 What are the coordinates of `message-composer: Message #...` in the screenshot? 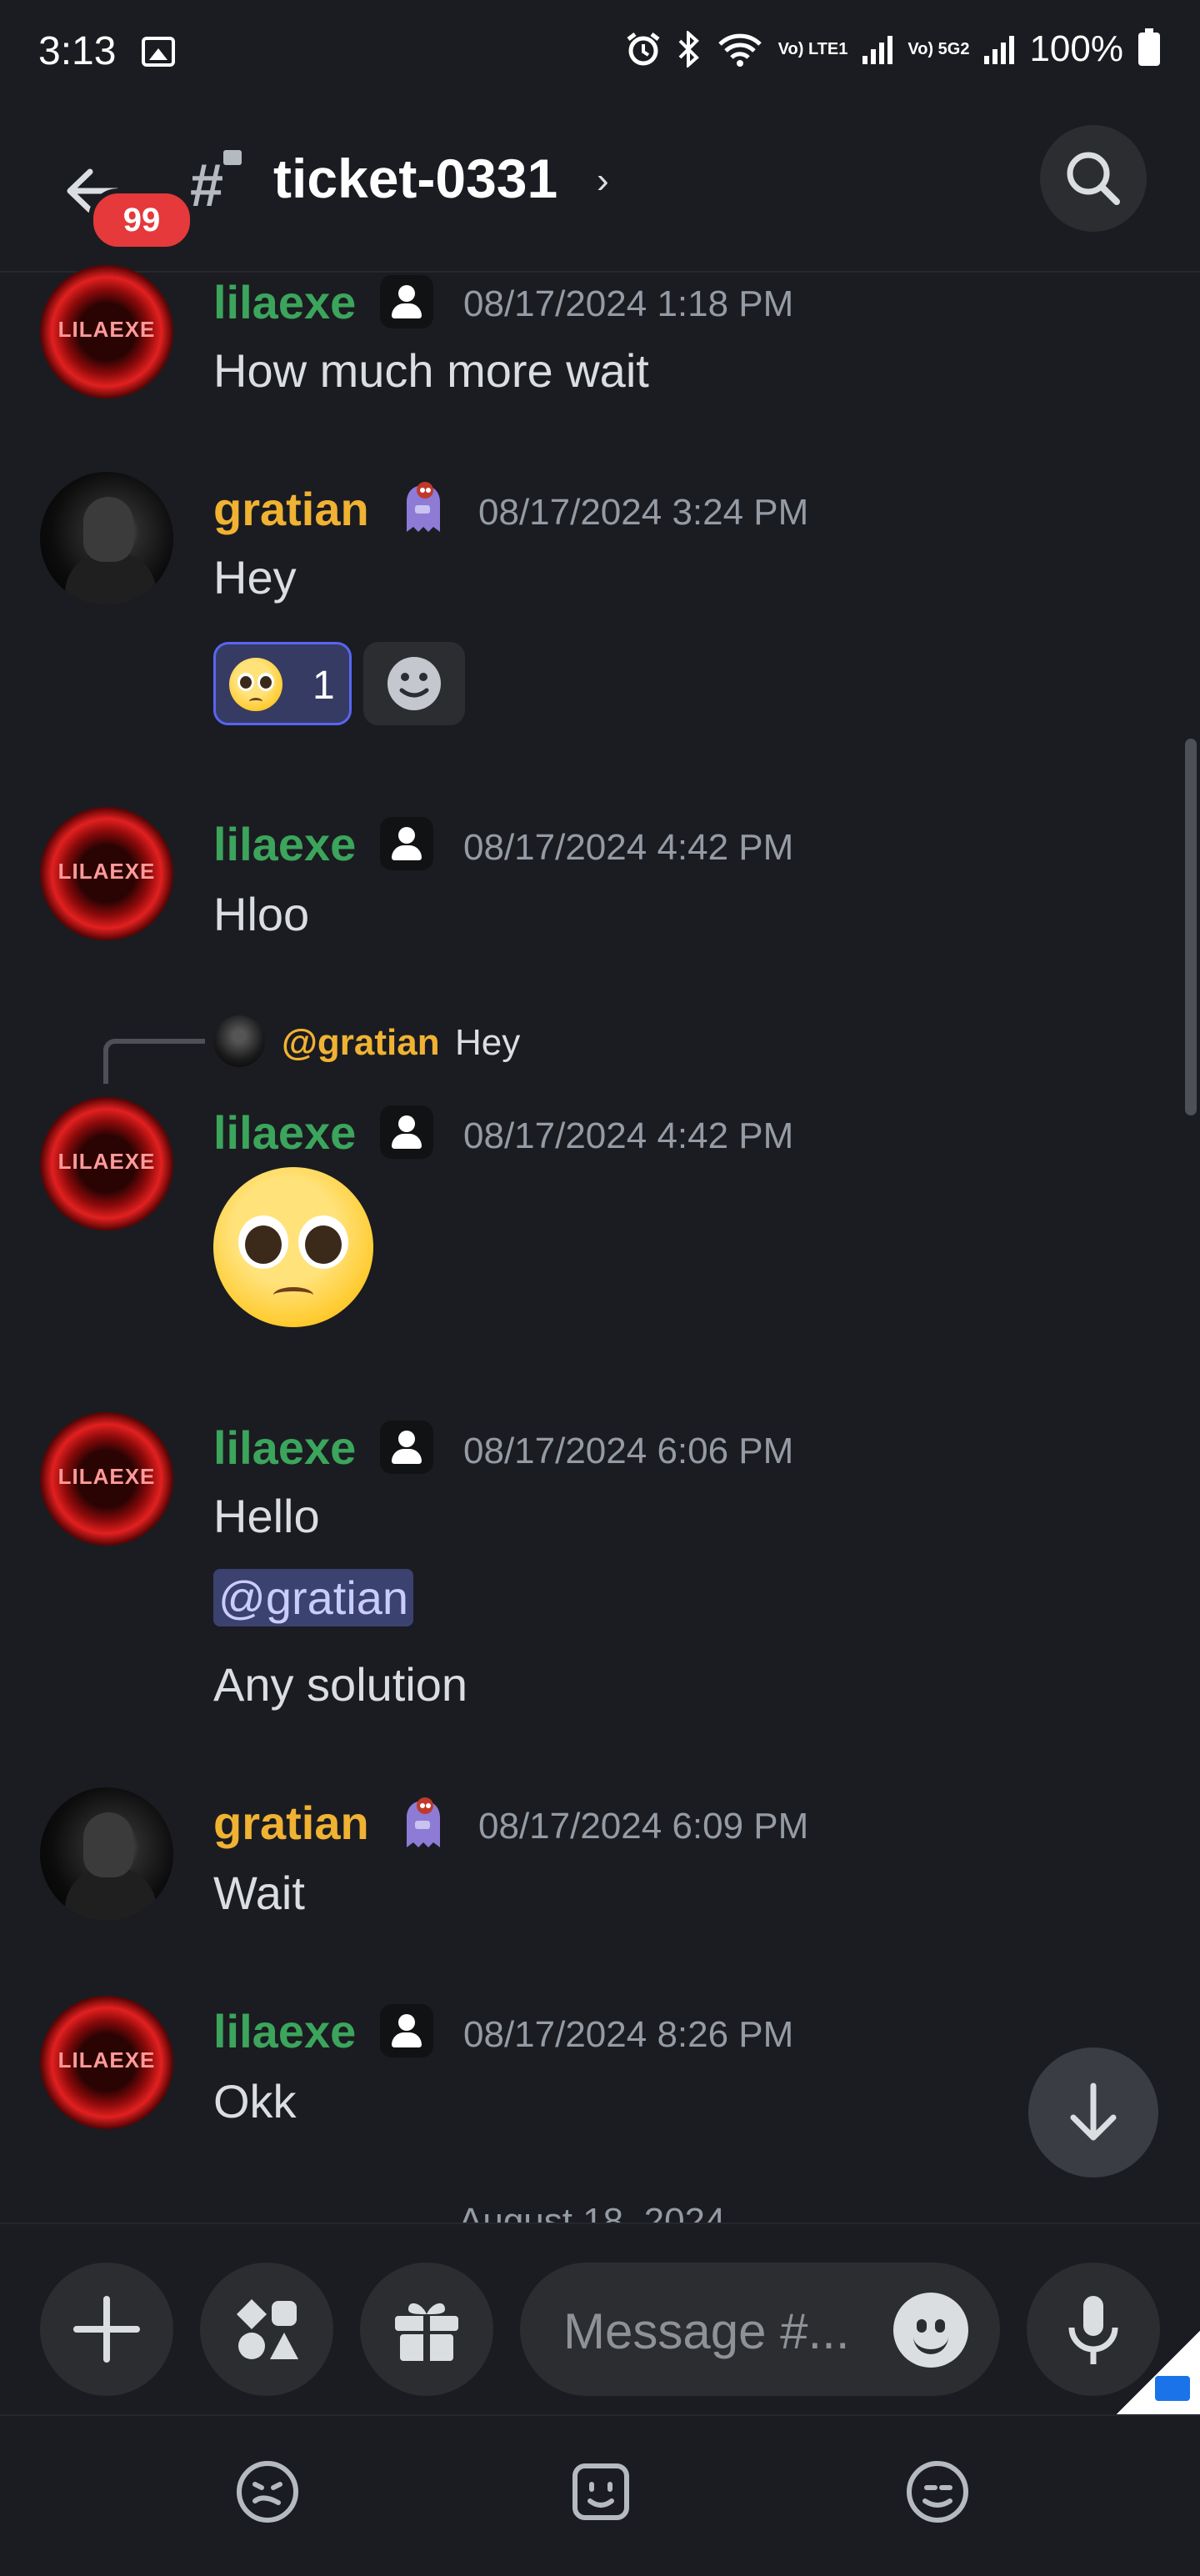 It's located at (600, 2319).